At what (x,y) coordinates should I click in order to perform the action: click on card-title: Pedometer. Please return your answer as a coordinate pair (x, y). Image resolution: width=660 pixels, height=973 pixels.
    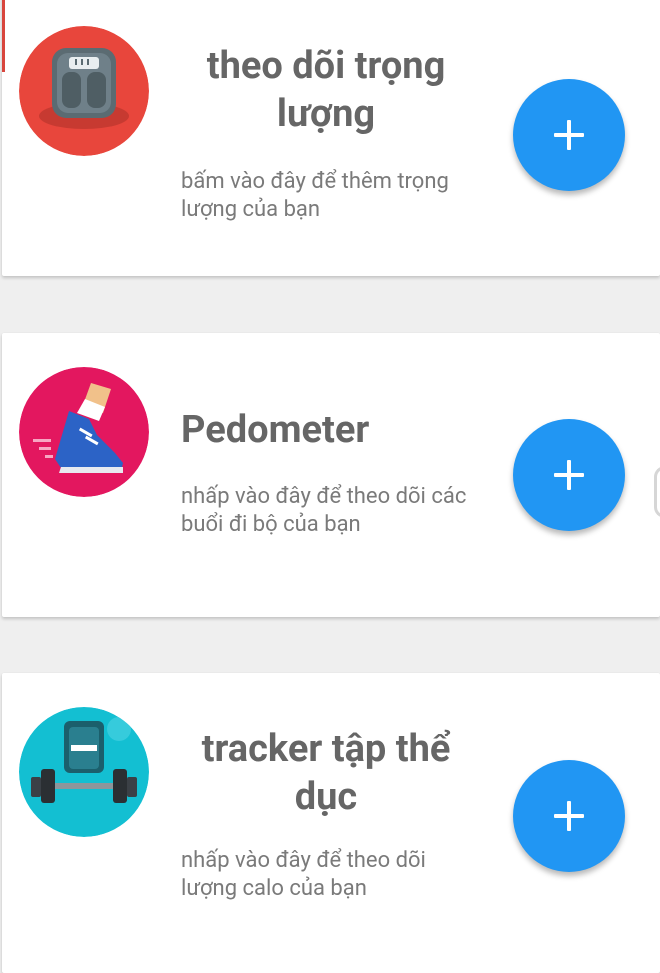
    Looking at the image, I should click on (275, 430).